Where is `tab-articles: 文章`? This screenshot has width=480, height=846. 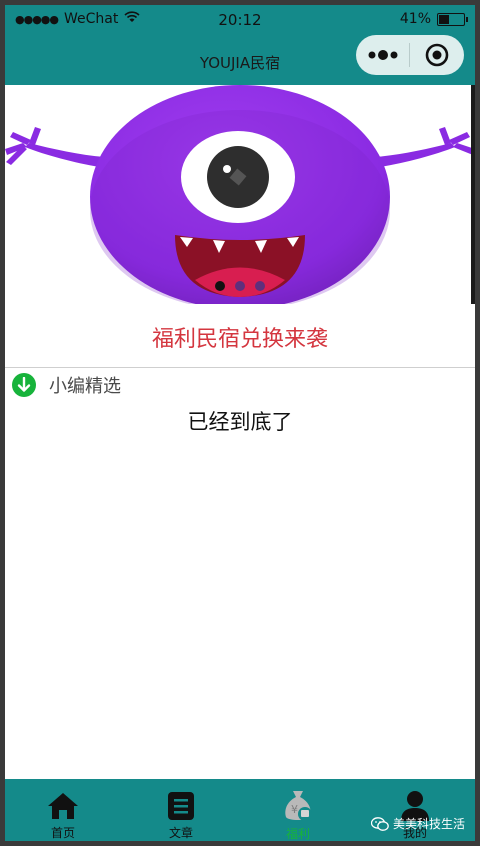
tab-articles: 文章 is located at coordinates (181, 810).